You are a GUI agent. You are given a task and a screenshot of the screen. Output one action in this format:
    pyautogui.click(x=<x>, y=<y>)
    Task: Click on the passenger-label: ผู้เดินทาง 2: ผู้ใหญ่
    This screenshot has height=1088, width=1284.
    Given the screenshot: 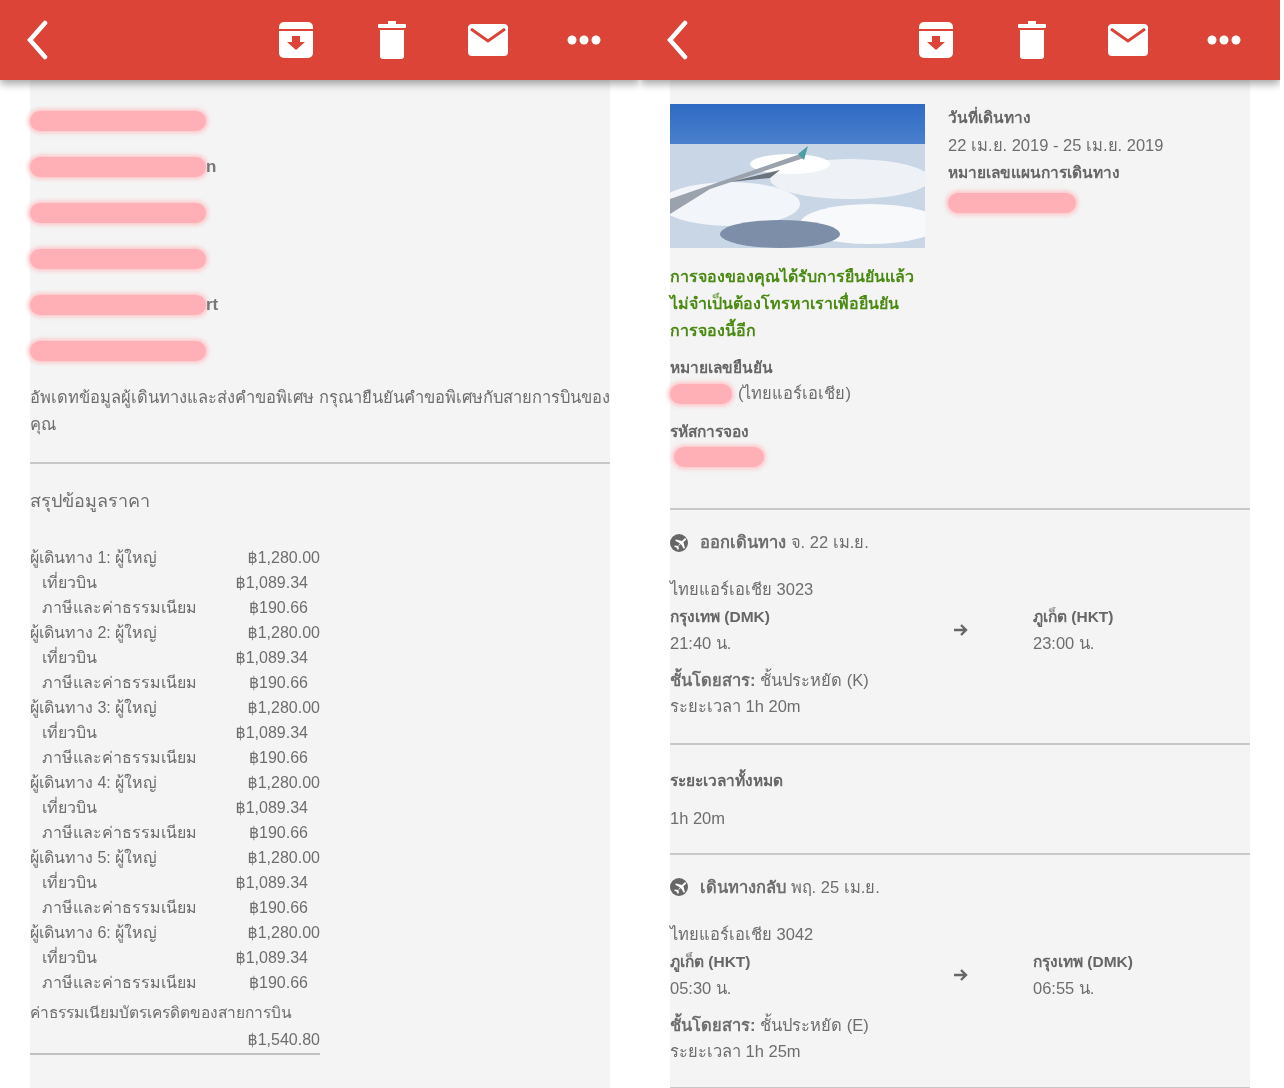 What is the action you would take?
    pyautogui.click(x=94, y=633)
    